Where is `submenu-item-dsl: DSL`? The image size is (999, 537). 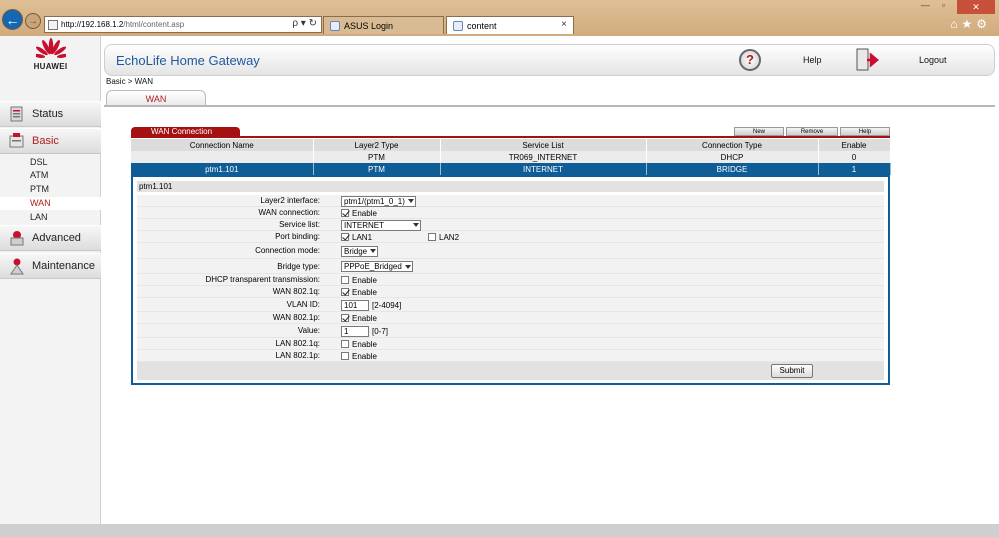
submenu-item-dsl: DSL is located at coordinates (50, 162).